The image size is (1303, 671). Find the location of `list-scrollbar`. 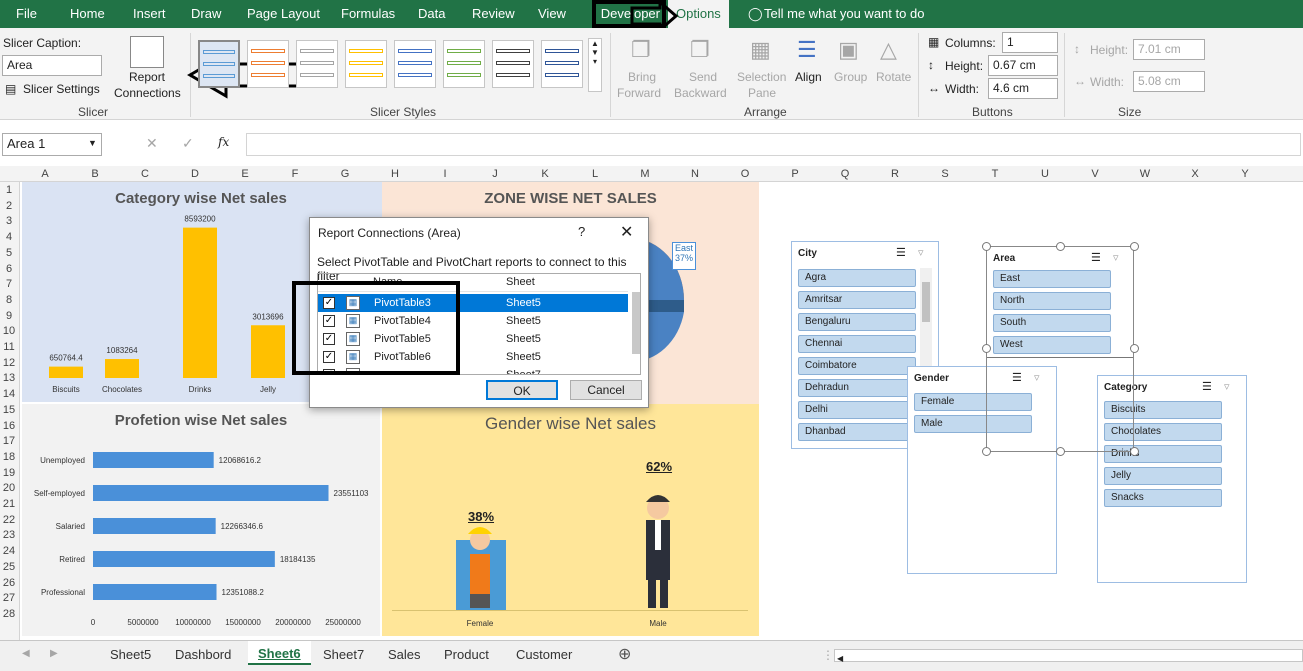

list-scrollbar is located at coordinates (636, 323).